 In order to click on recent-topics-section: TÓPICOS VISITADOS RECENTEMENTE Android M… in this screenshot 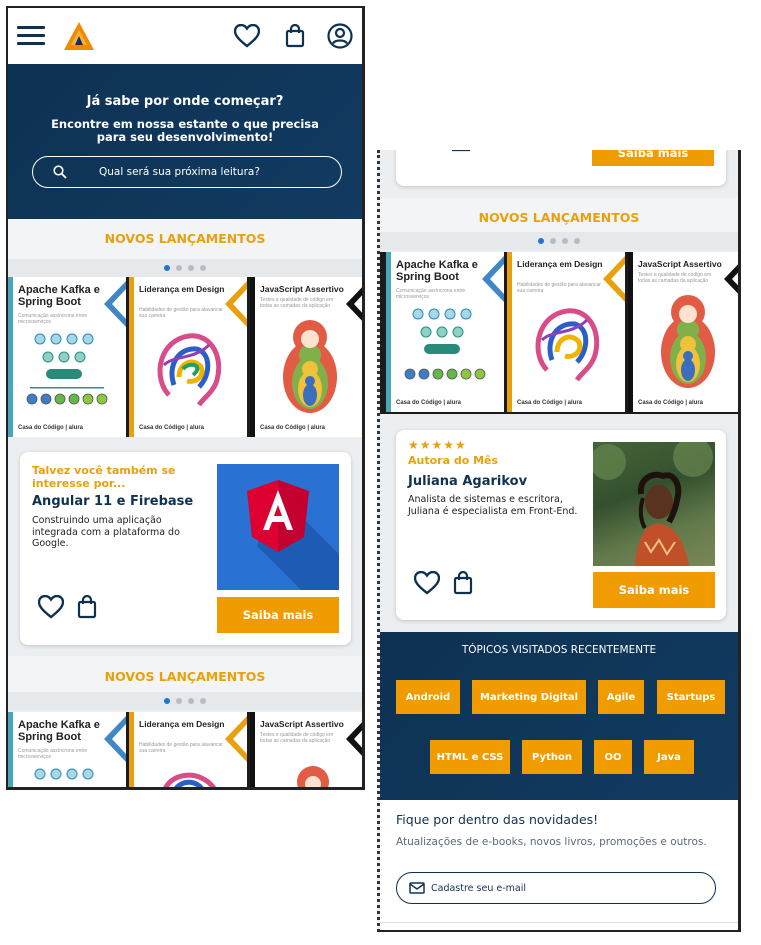, I will do `click(559, 716)`.